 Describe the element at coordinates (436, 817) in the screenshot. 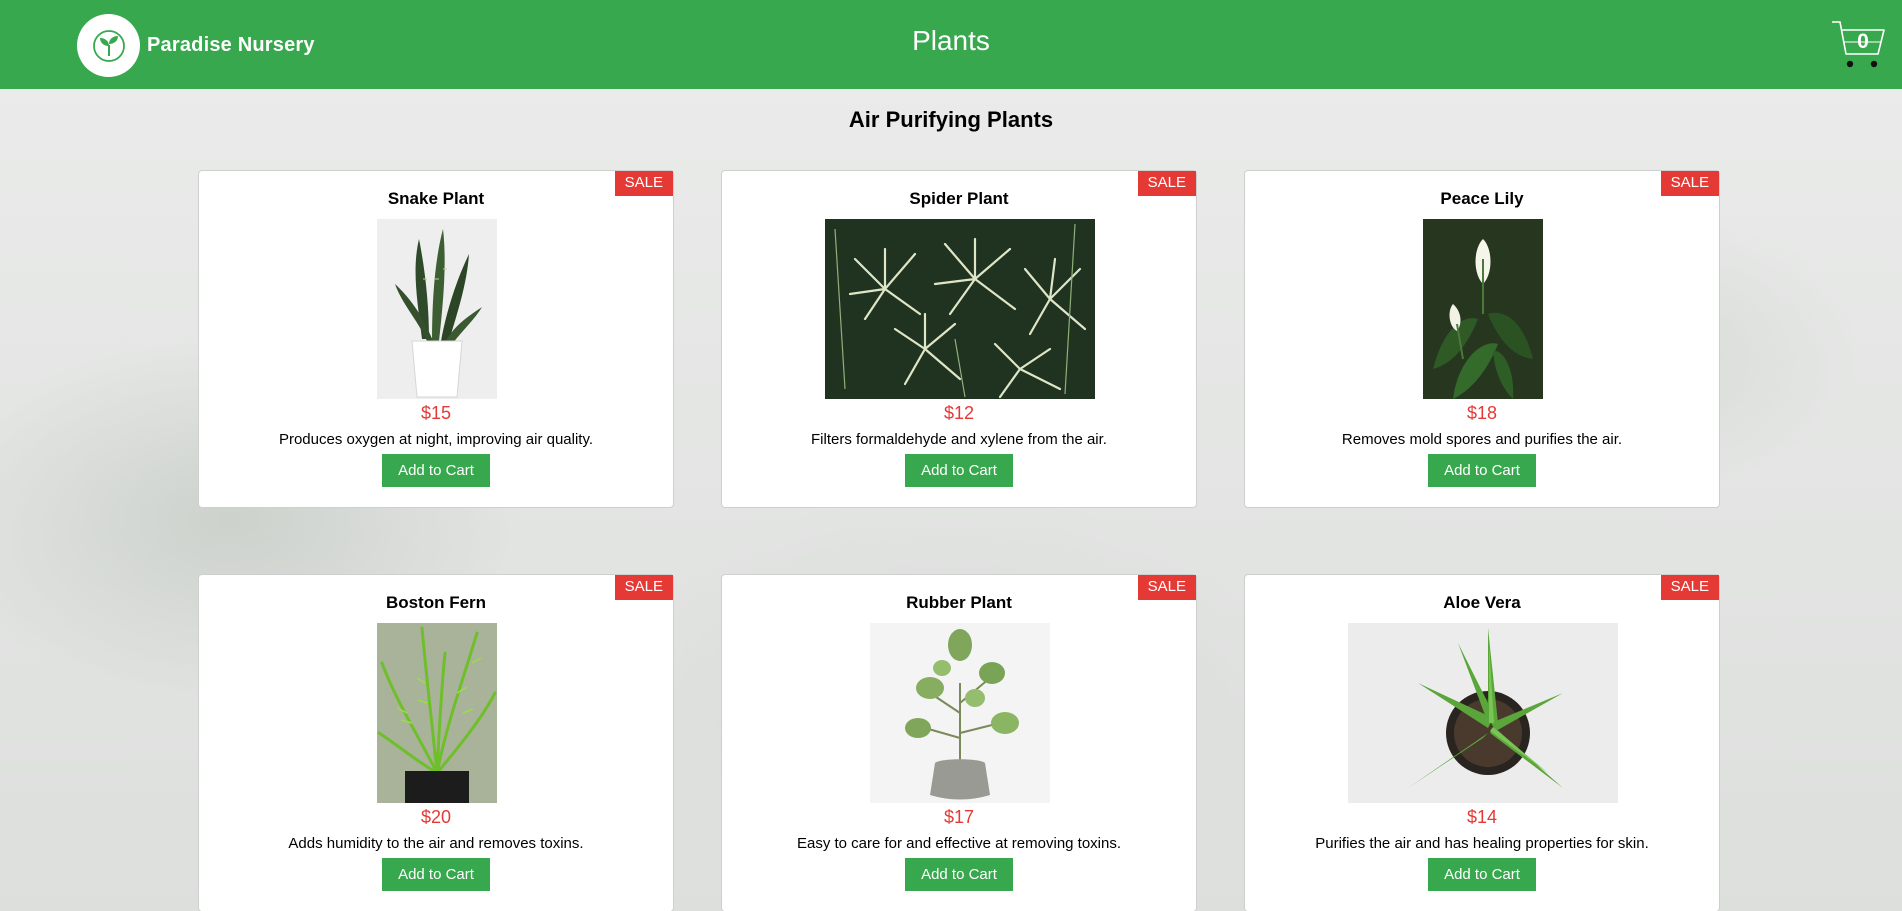

I see `plant-price: $20` at that location.